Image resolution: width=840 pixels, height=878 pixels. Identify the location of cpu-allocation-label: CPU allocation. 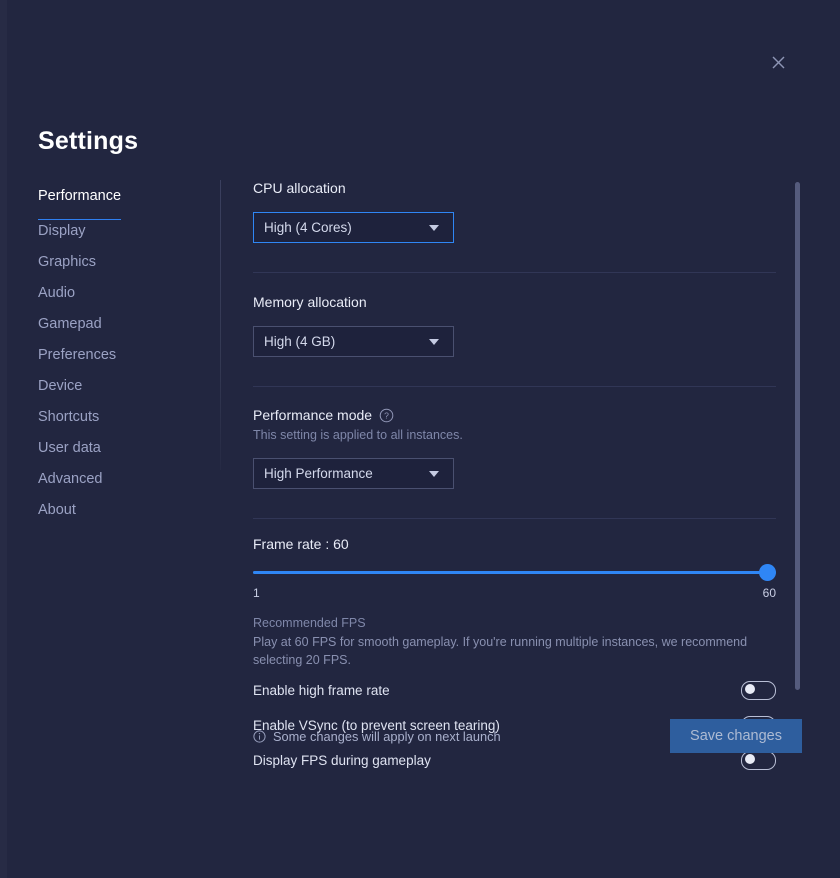
(299, 188).